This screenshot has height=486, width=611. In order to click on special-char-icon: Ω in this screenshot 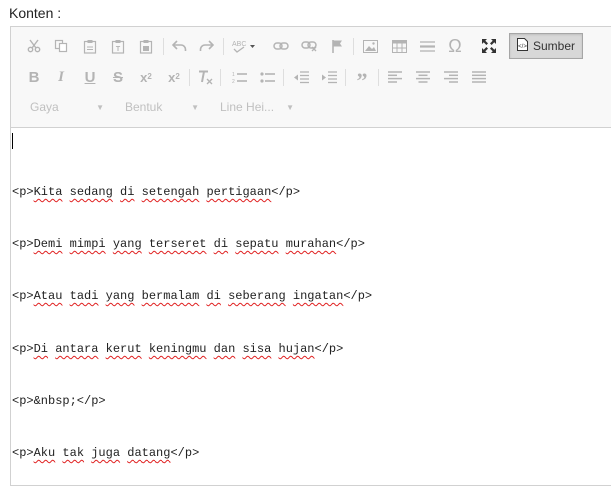, I will do `click(455, 46)`.